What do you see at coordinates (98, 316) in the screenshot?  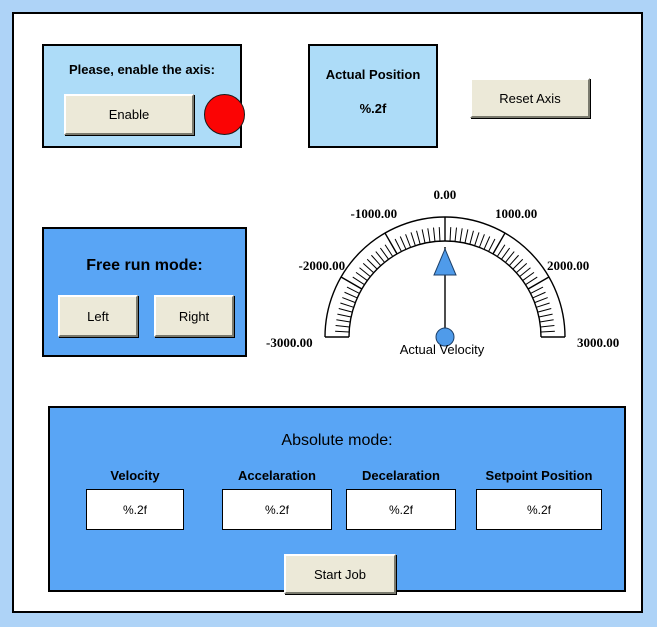 I see `jog-left-button: Left` at bounding box center [98, 316].